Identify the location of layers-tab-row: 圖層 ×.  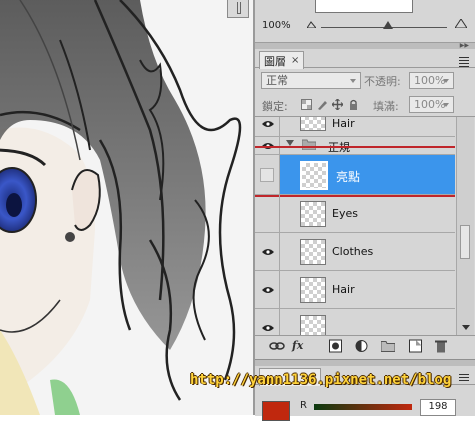
(365, 59).